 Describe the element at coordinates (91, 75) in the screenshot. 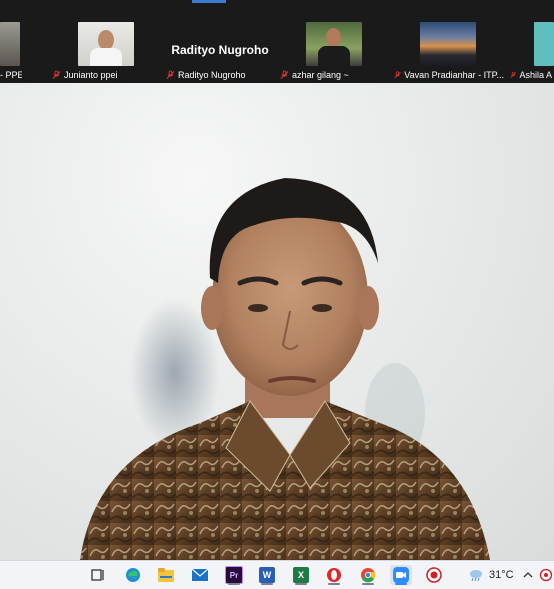

I see `participant-name: Junianto ppei` at that location.